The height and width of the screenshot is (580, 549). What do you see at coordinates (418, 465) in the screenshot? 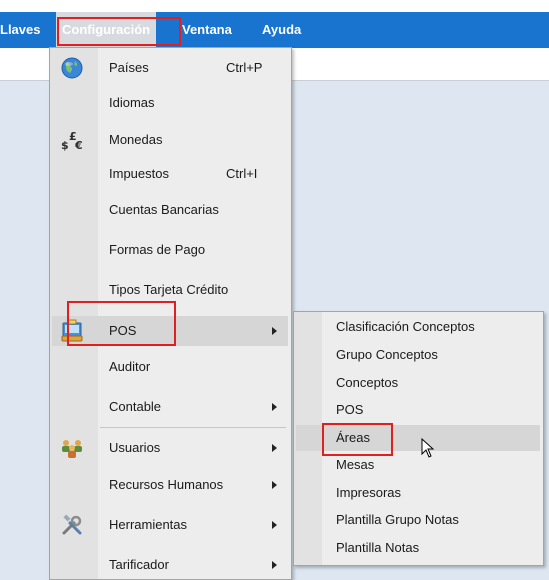
I see `submenu-item-mesas: Mesas` at bounding box center [418, 465].